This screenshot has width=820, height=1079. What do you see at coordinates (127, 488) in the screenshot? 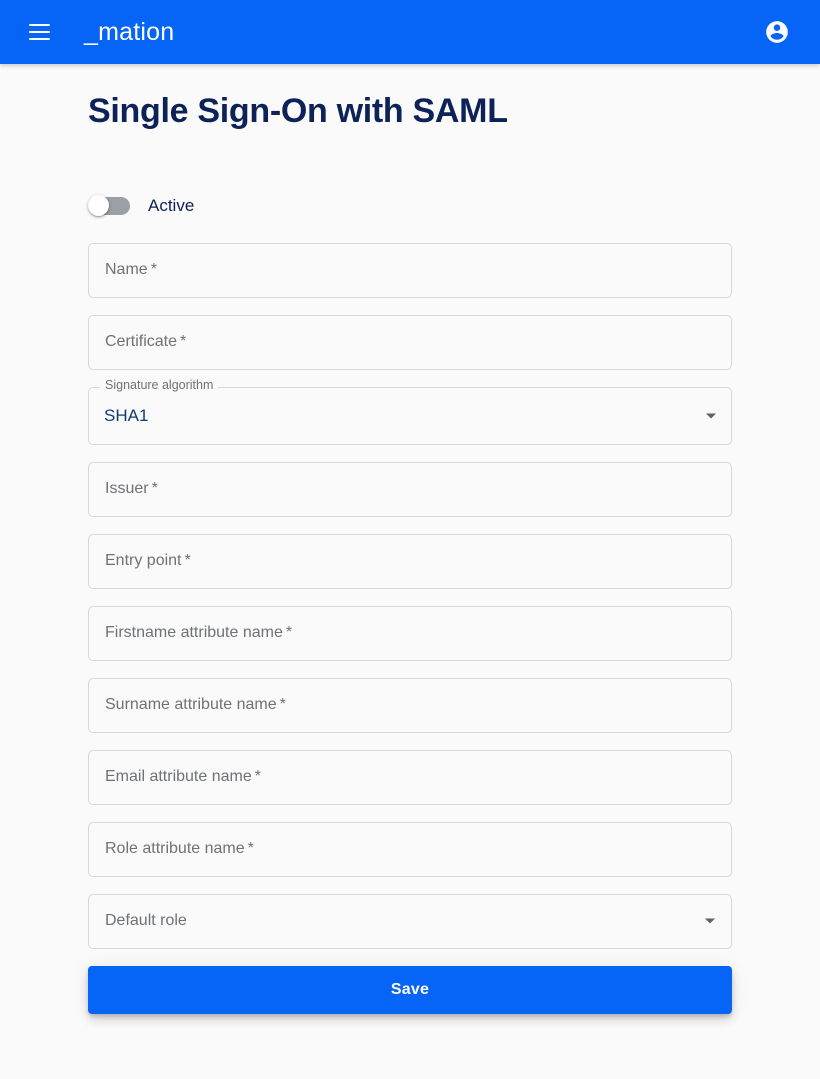
I see `issuer-field-label: Issuer` at bounding box center [127, 488].